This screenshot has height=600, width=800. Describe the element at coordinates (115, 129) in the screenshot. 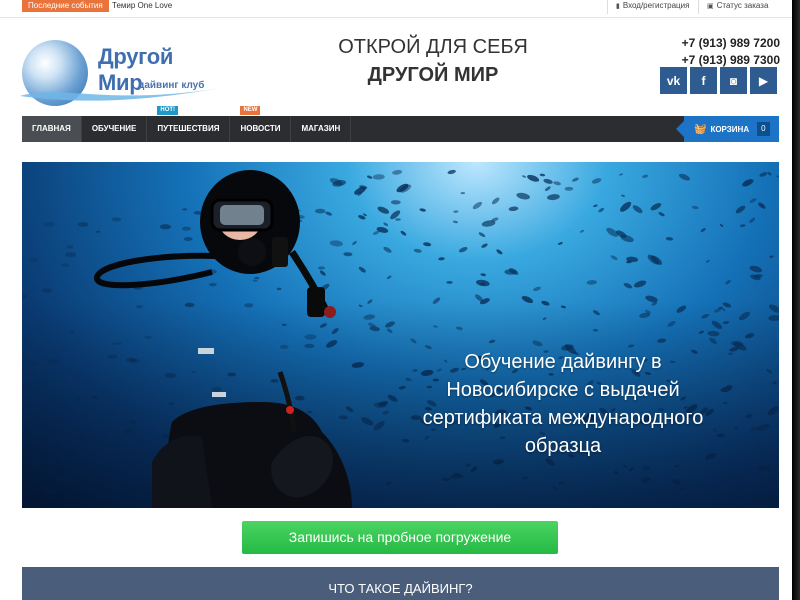

I see `nav-item-training: ОБУЧЕНИЕ` at that location.